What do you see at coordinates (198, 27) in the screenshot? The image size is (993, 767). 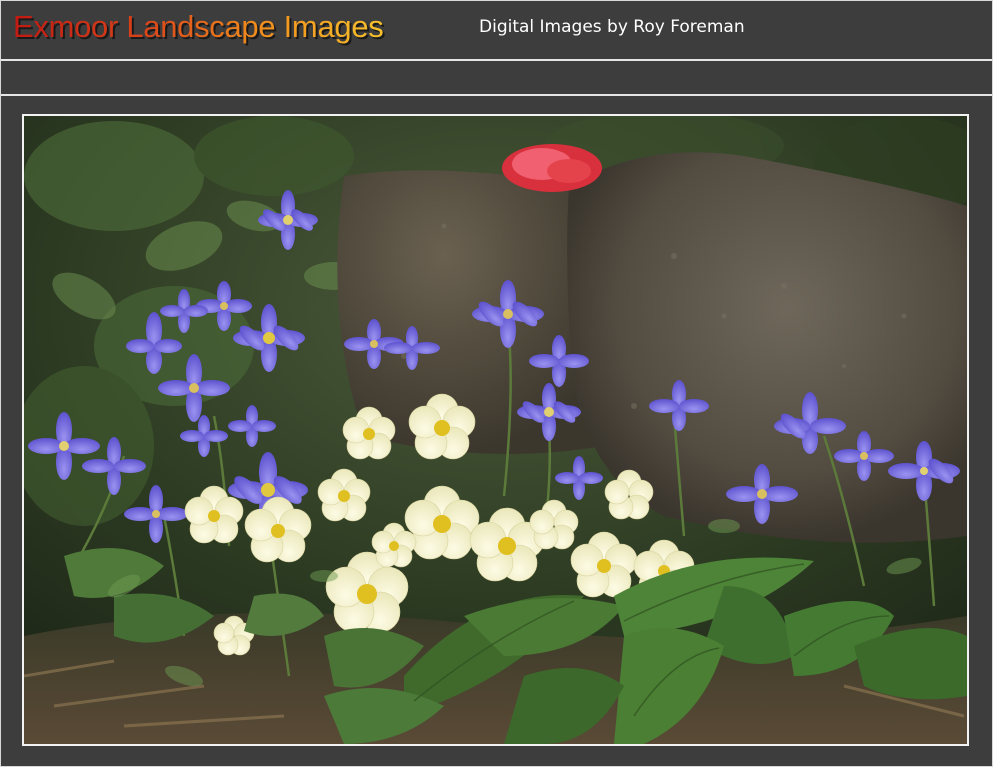 I see `site-title: Exmoor Landscape Images` at bounding box center [198, 27].